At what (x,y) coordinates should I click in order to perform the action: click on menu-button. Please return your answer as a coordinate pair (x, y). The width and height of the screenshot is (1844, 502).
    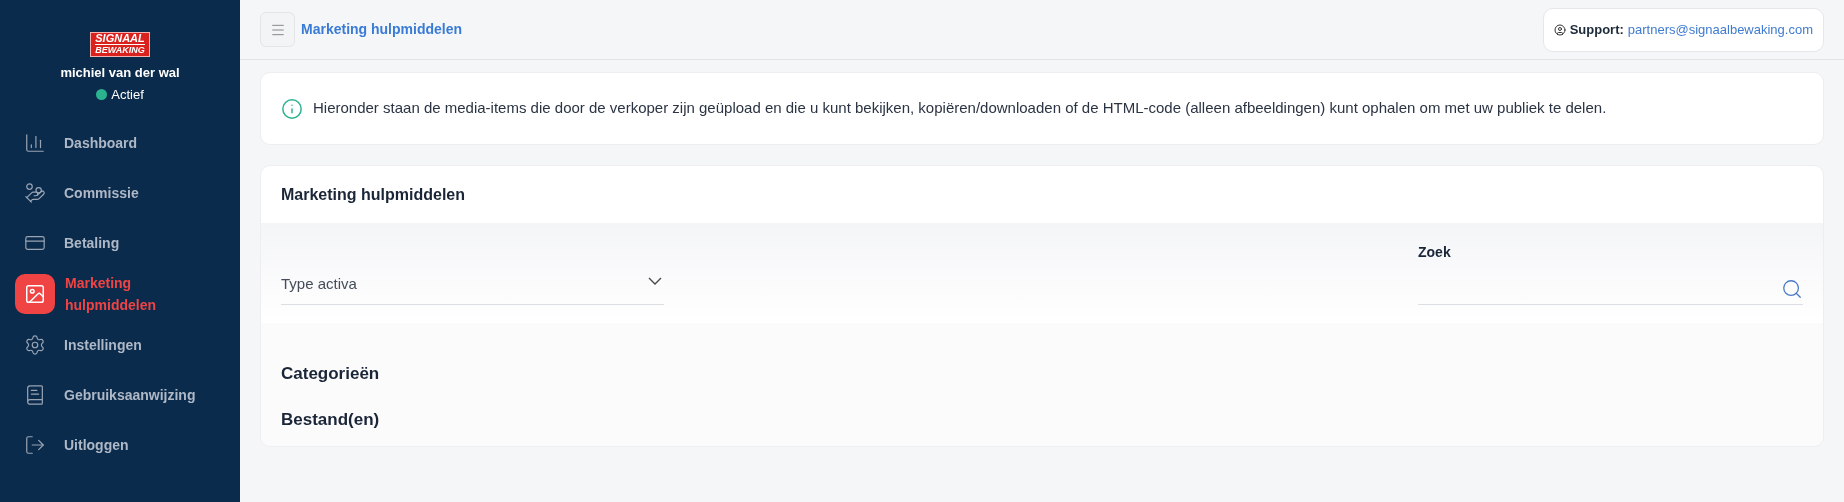
    Looking at the image, I should click on (277, 29).